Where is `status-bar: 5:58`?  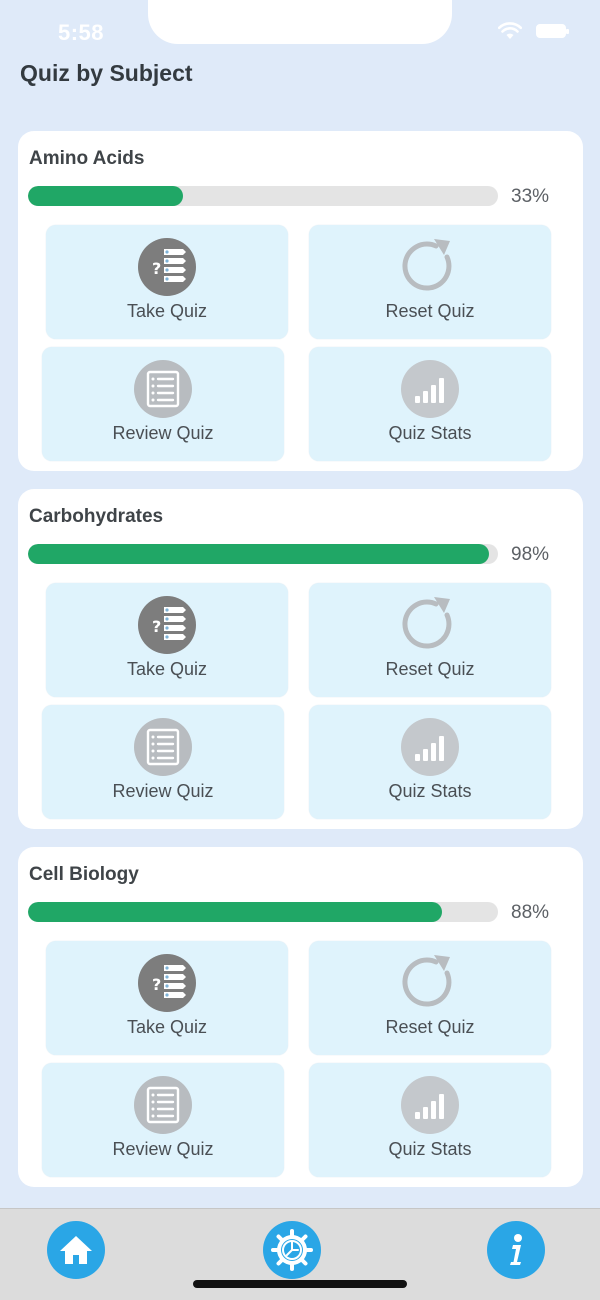 status-bar: 5:58 is located at coordinates (300, 30).